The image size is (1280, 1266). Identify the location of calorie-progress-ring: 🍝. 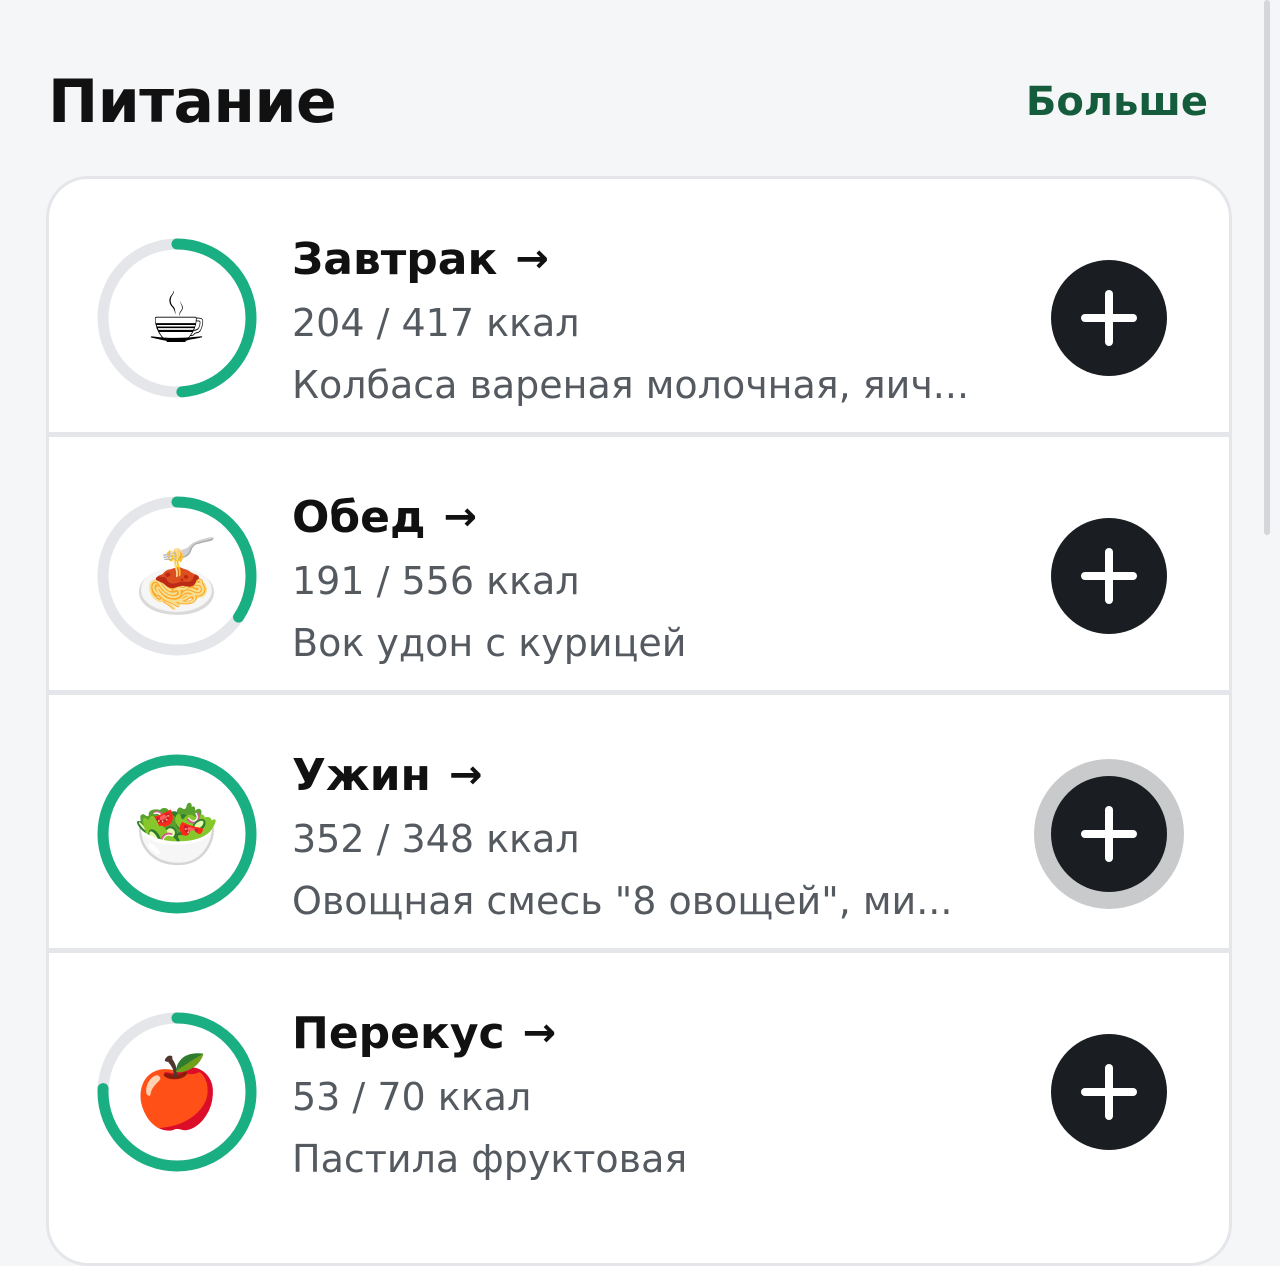
(177, 576).